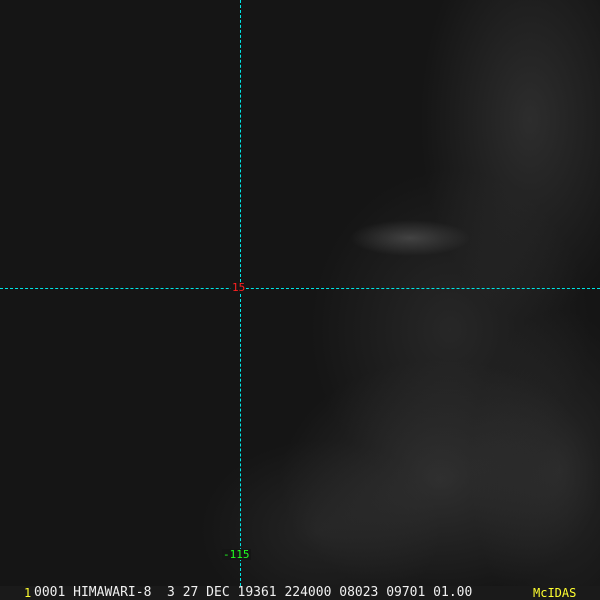 The image size is (600, 600). Describe the element at coordinates (555, 593) in the screenshot. I see `mcidas-logo: McIDAS` at that location.